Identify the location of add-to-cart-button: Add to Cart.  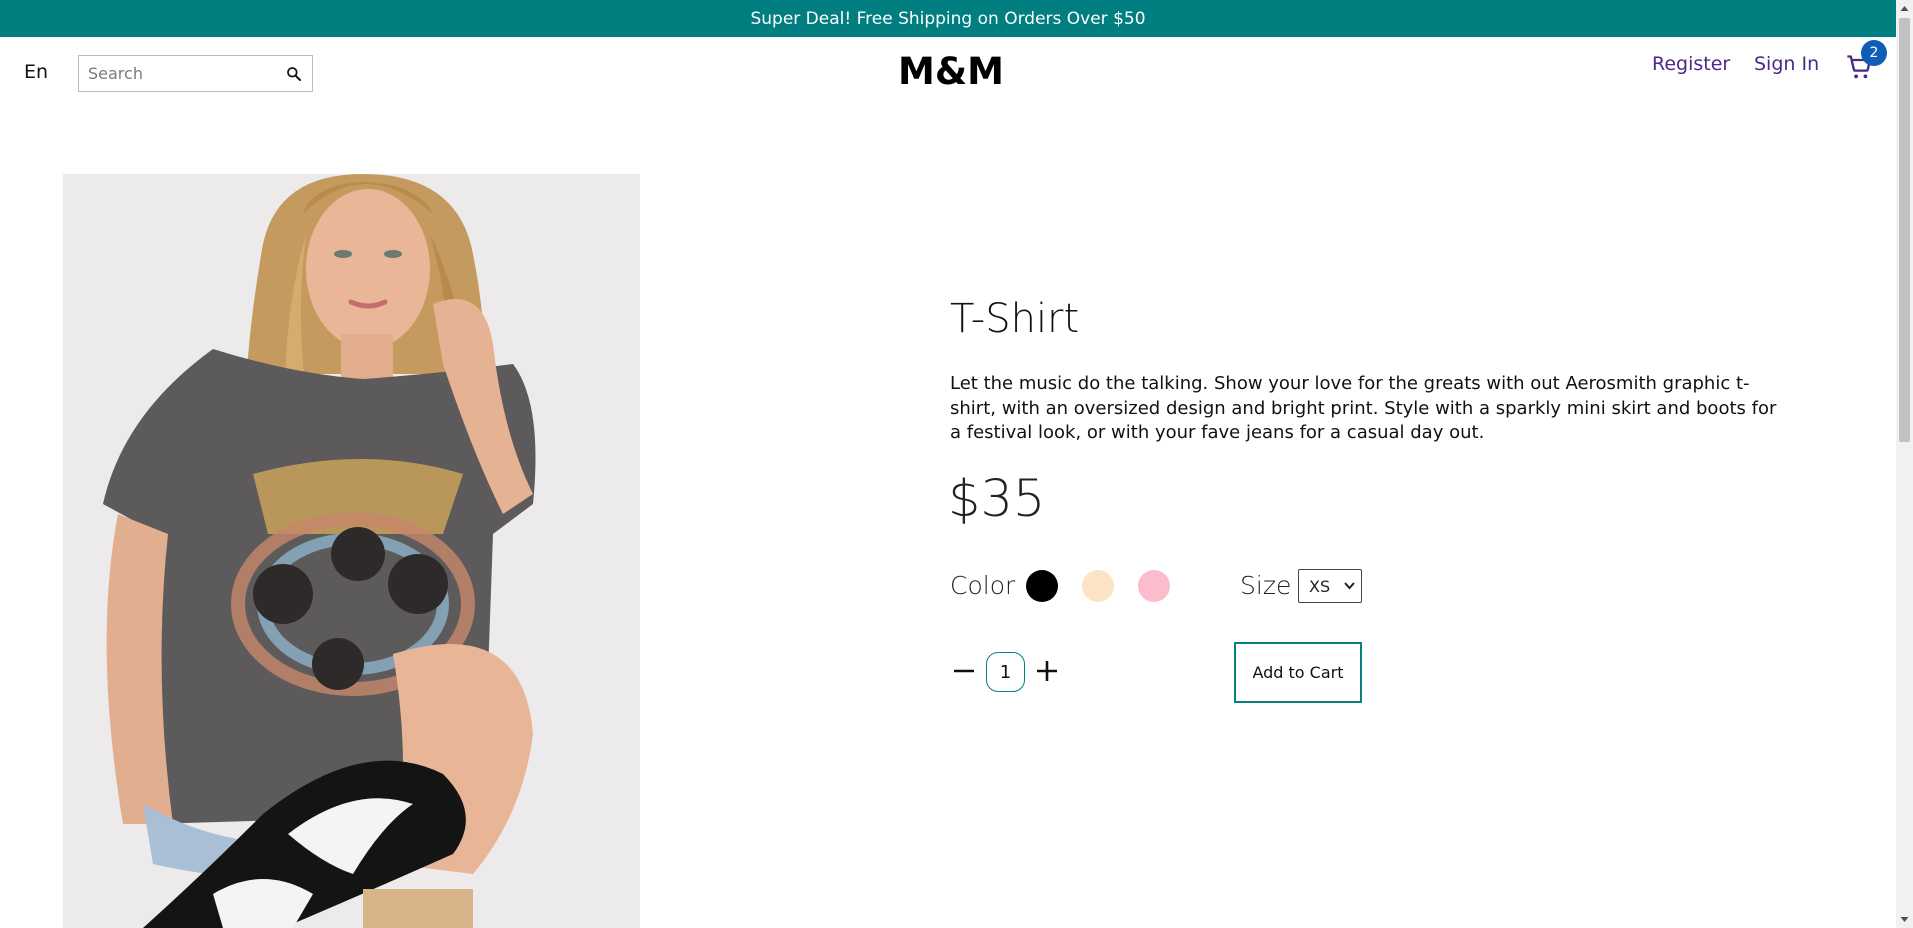
(1298, 672).